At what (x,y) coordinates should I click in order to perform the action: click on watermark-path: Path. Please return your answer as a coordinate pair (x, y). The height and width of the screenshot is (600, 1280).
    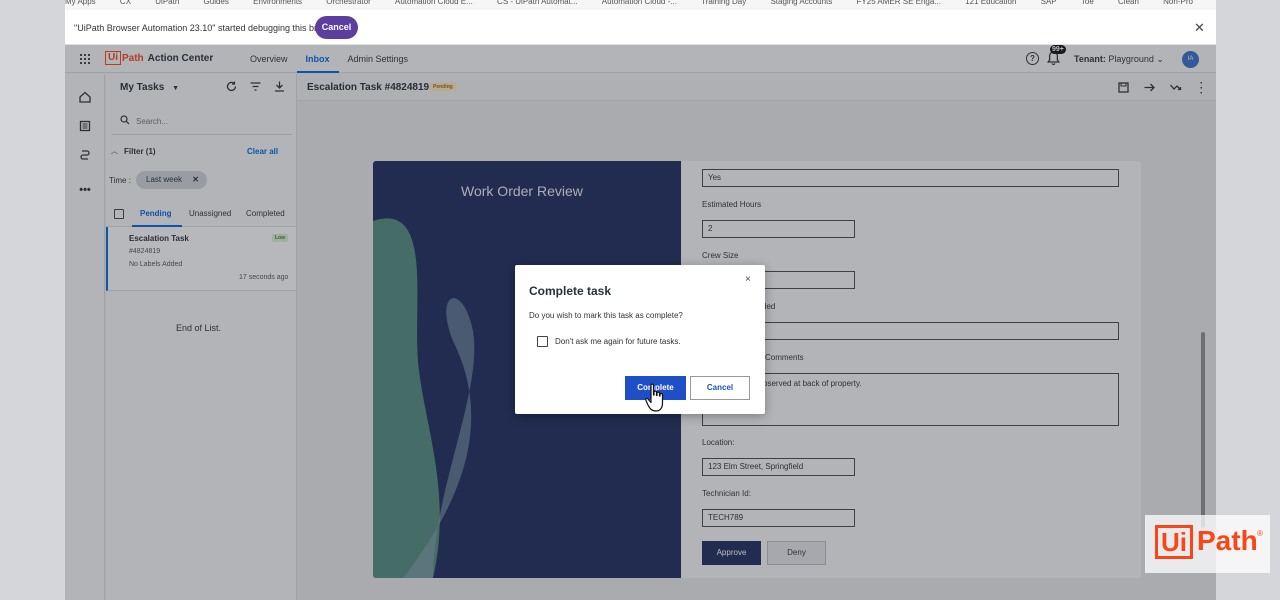
    Looking at the image, I should click on (1227, 540).